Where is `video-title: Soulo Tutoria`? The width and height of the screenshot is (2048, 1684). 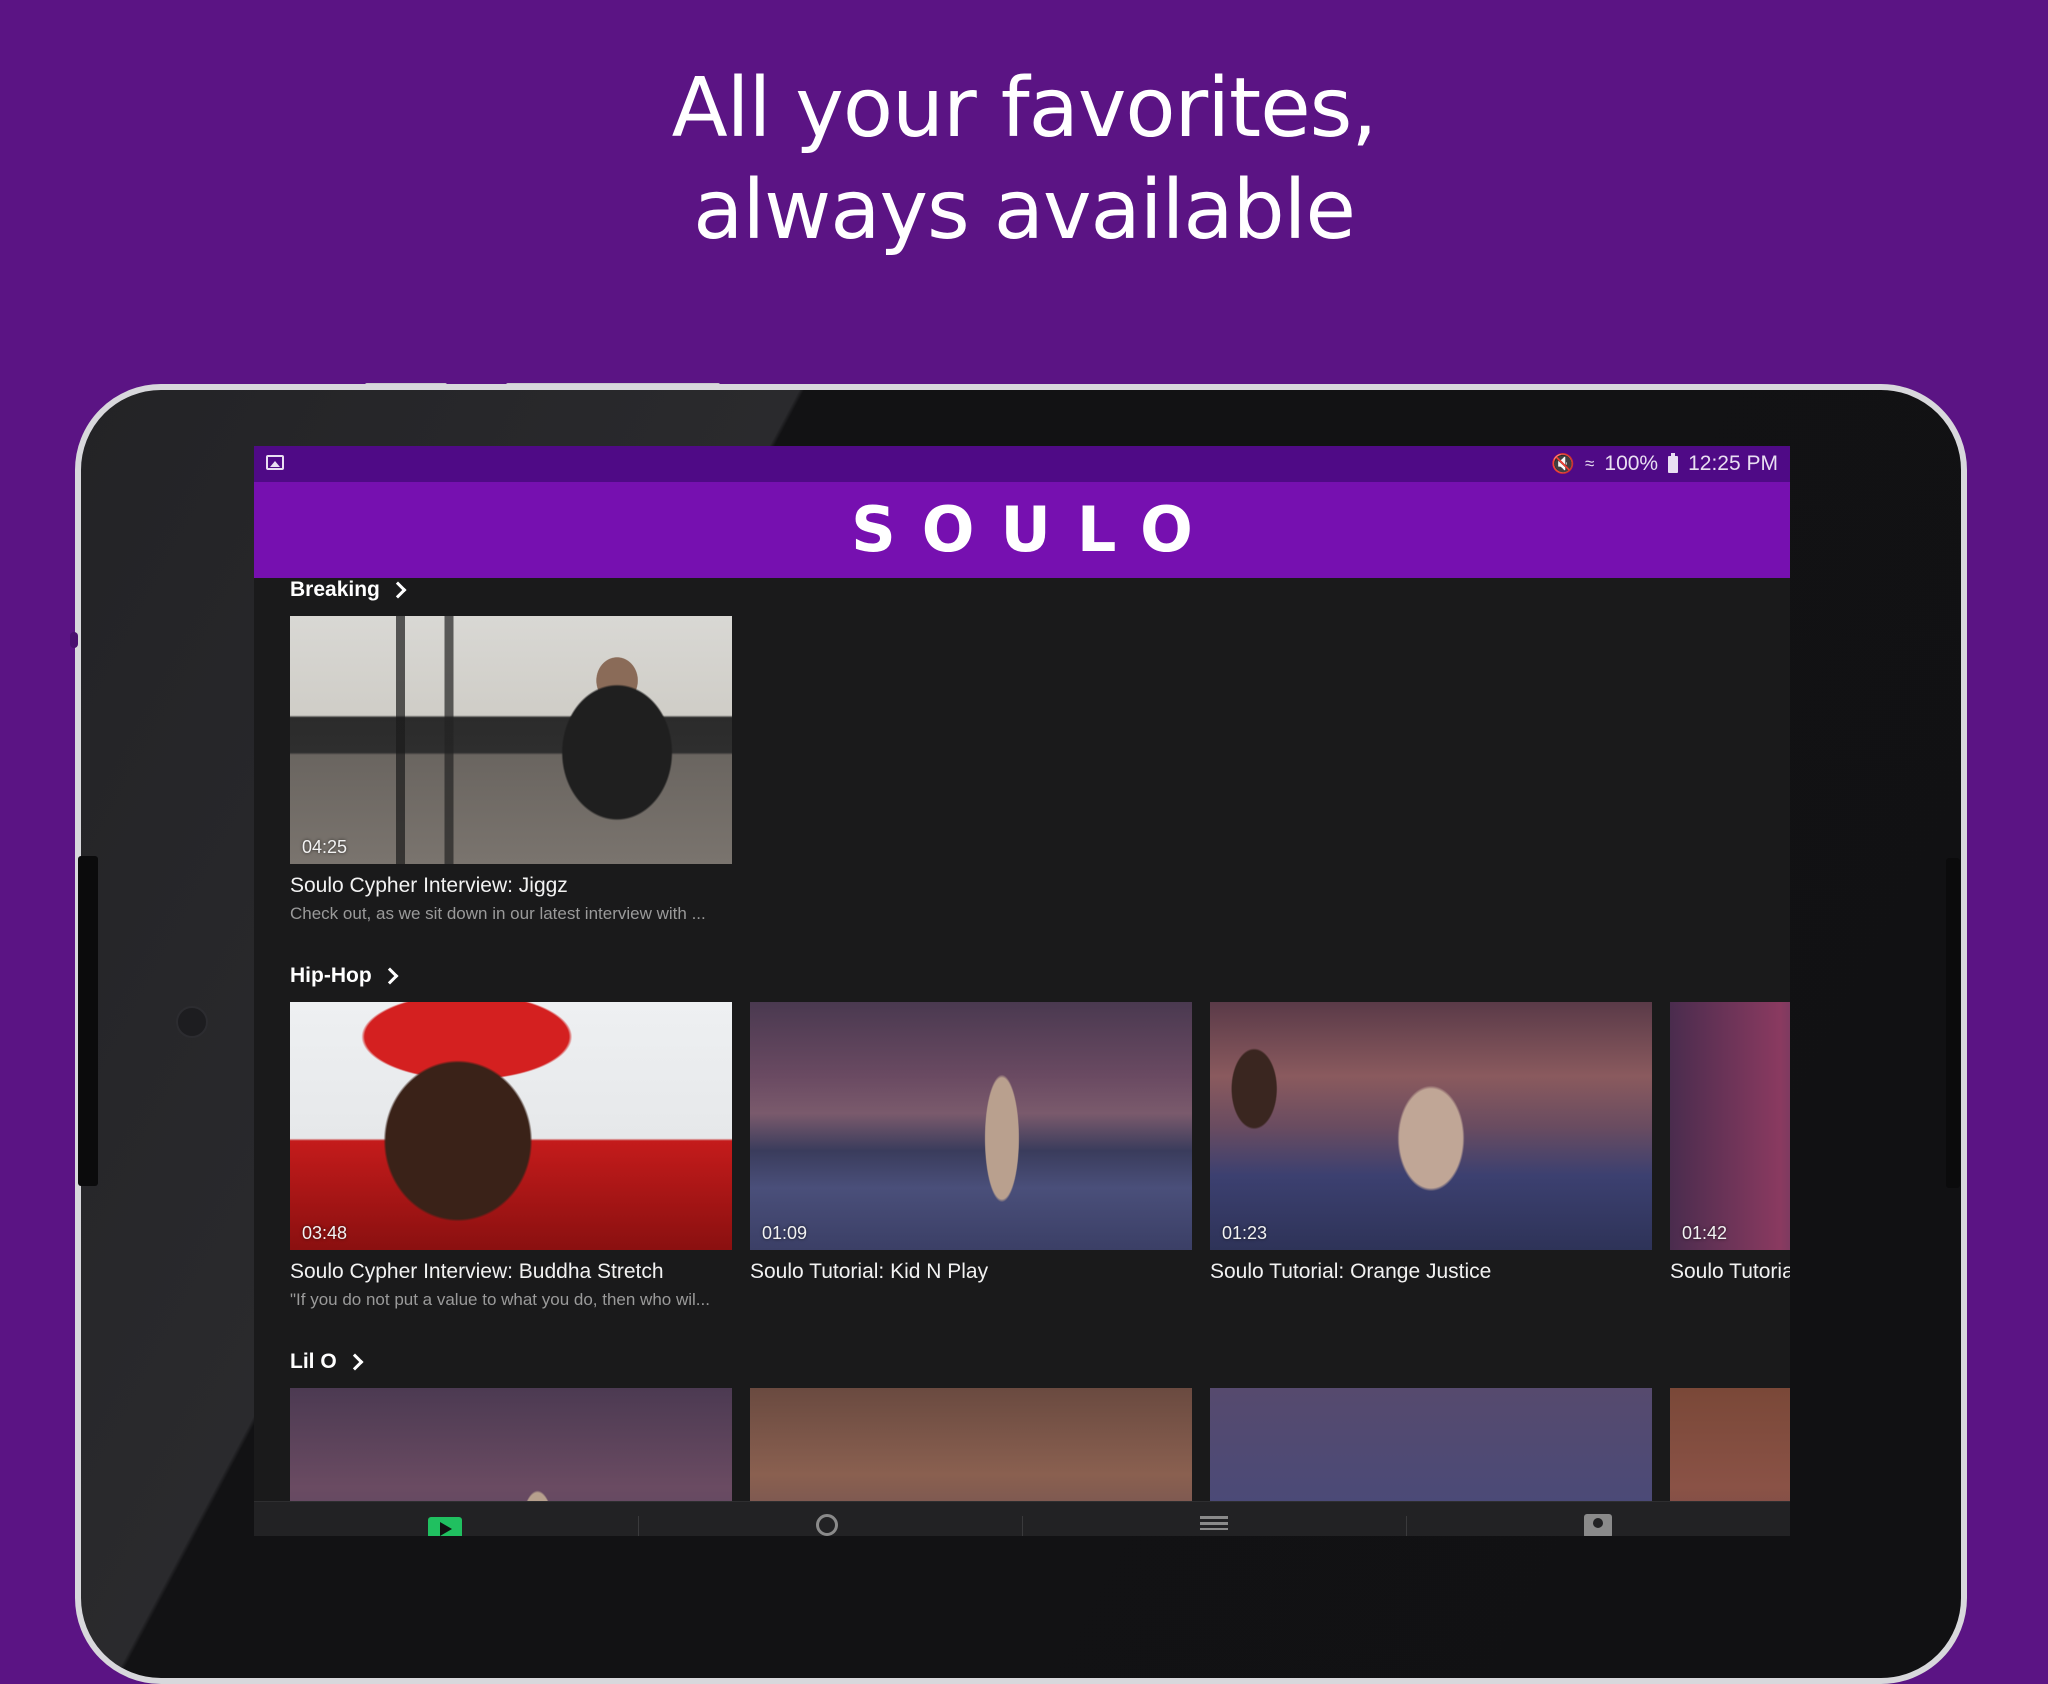
video-title: Soulo Tutoria is located at coordinates (1730, 1272).